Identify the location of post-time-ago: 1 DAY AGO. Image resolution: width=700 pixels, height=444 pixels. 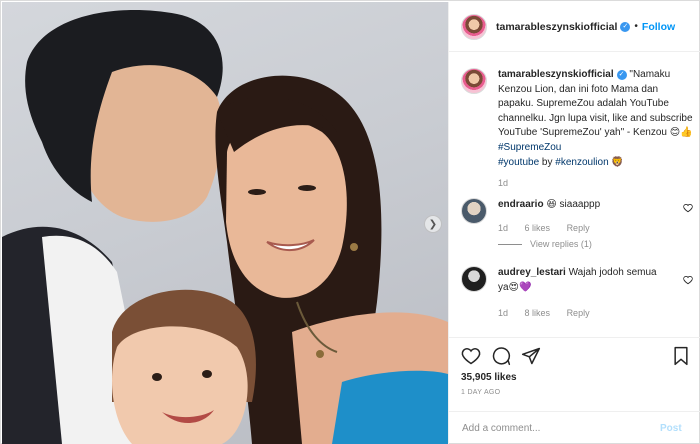
(480, 392).